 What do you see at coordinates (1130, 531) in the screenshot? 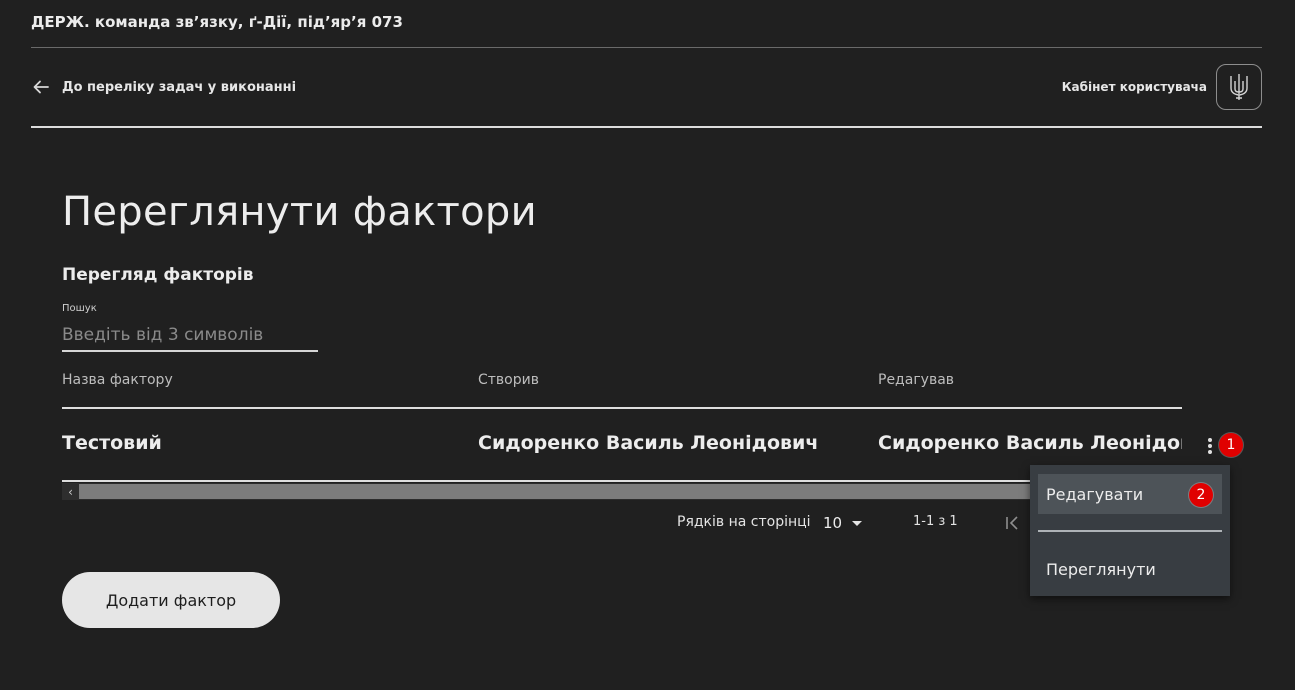
I see `menu-divider` at bounding box center [1130, 531].